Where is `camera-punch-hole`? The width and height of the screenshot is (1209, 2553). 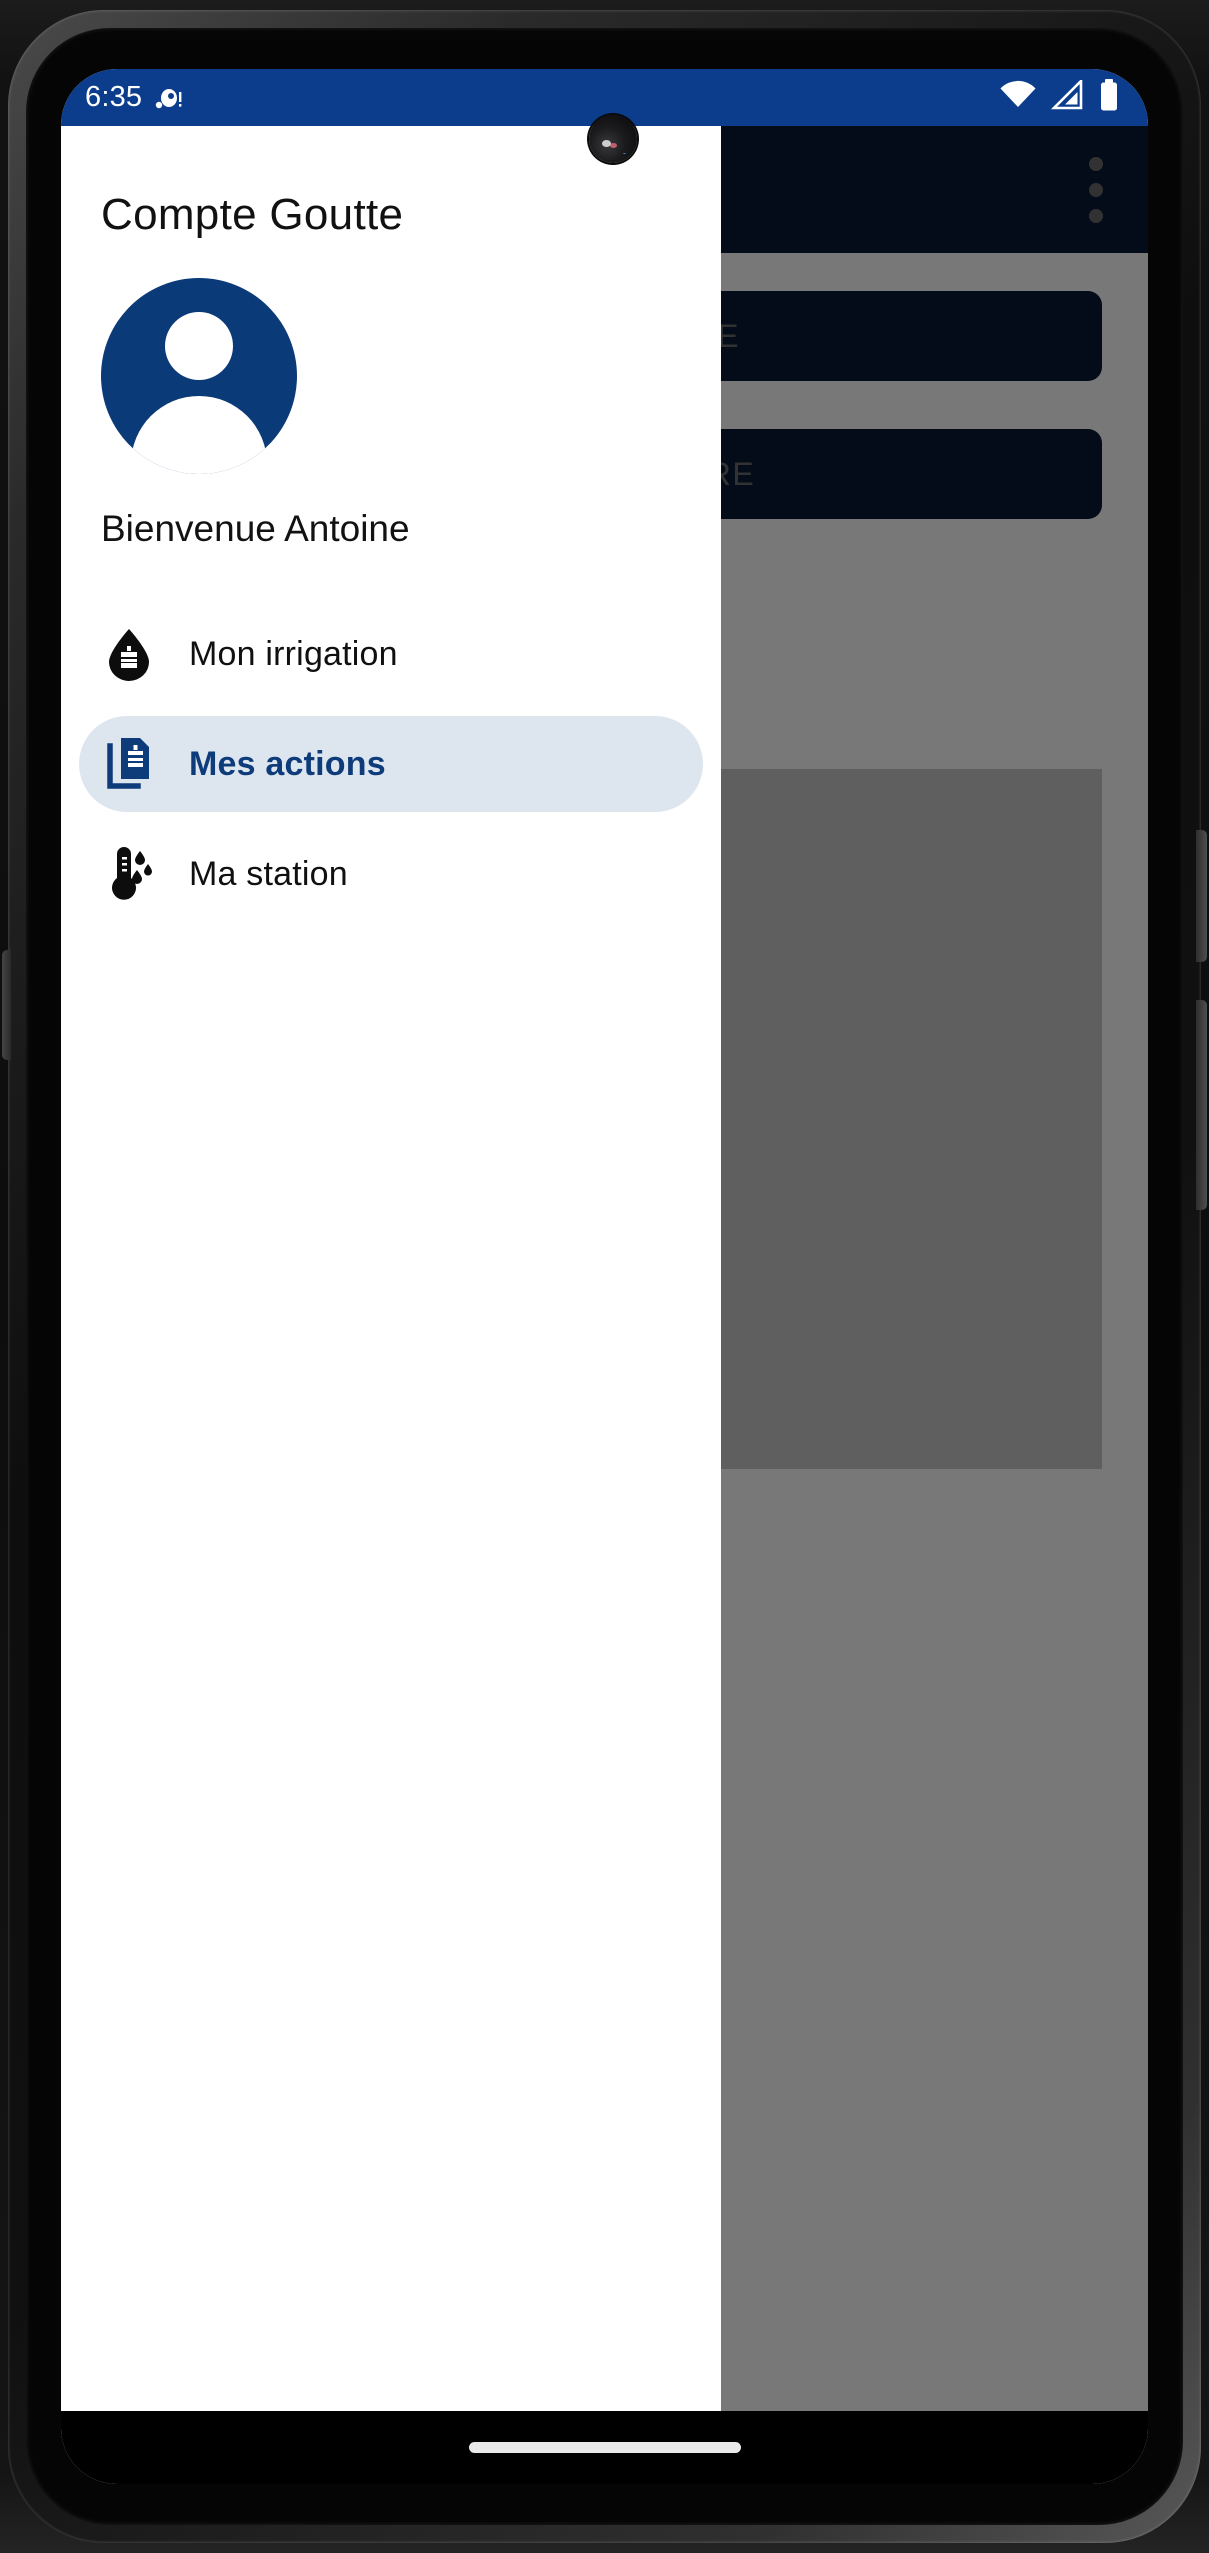 camera-punch-hole is located at coordinates (613, 139).